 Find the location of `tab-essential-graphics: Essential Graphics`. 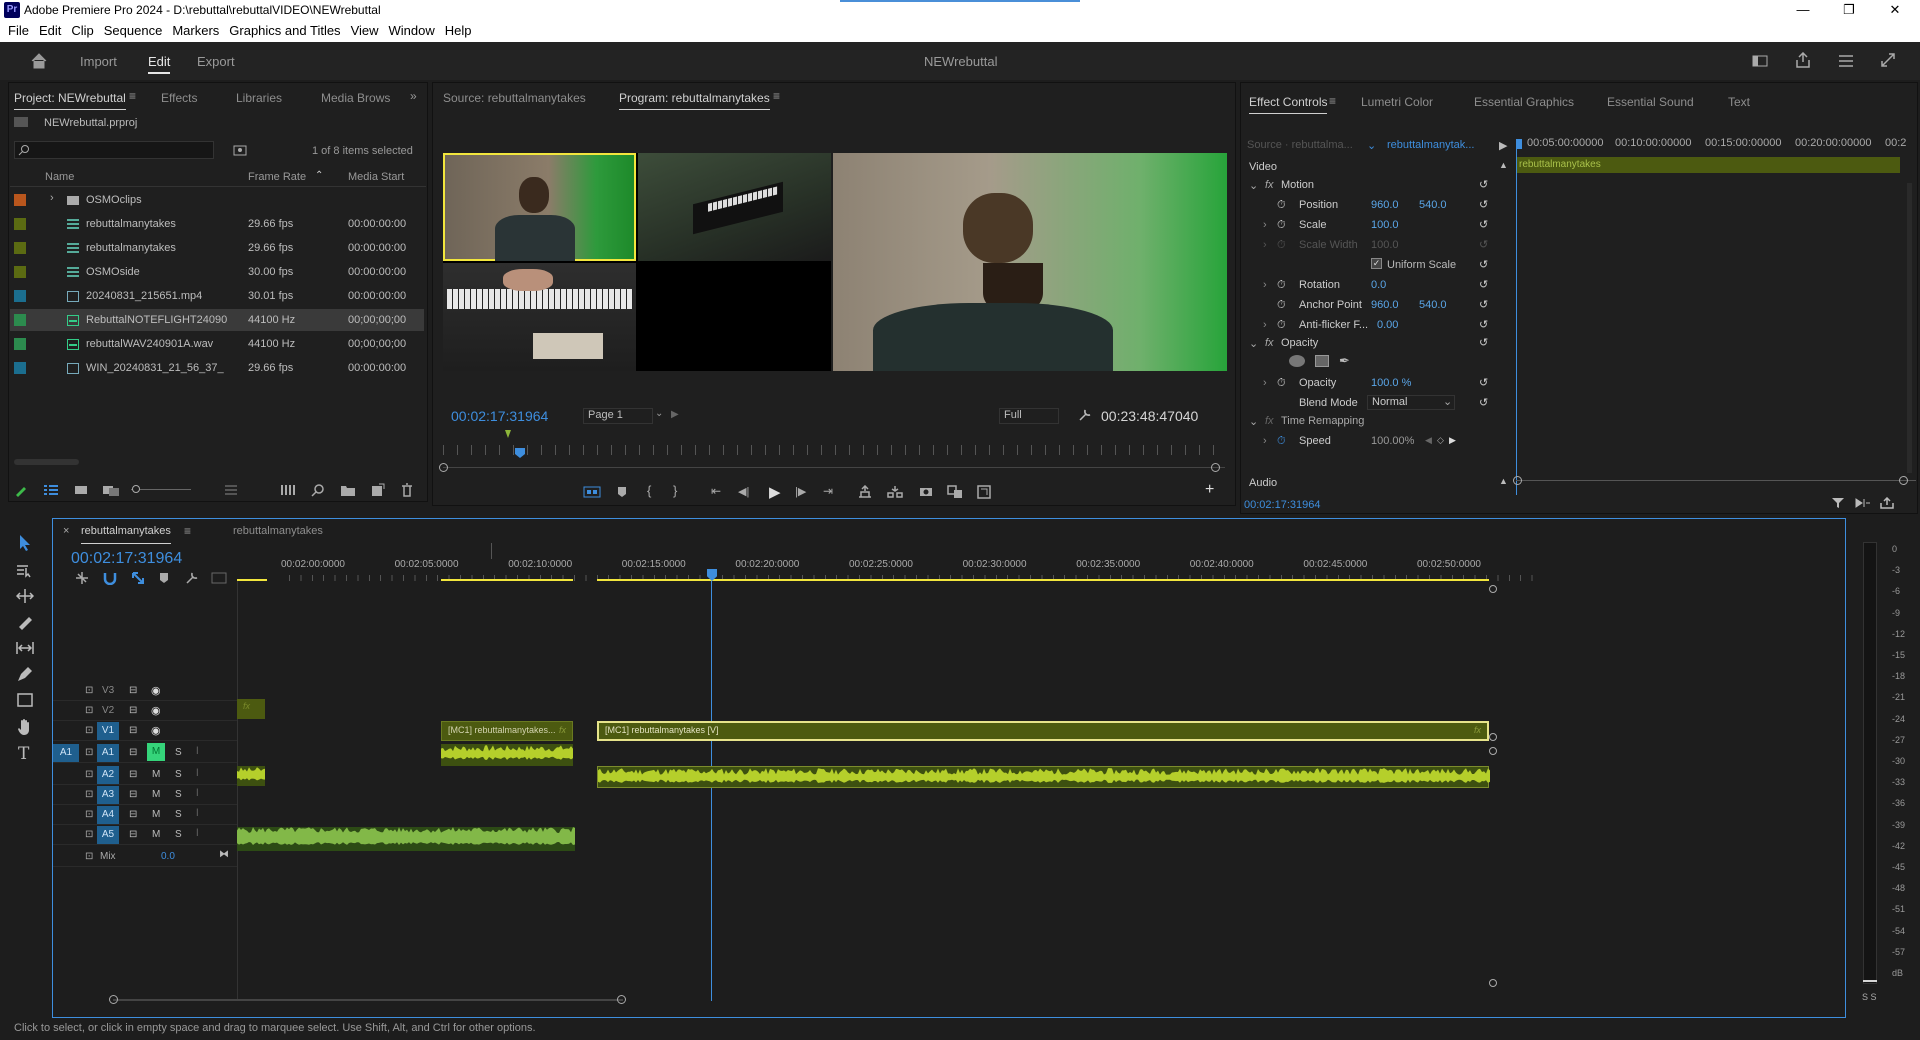

tab-essential-graphics: Essential Graphics is located at coordinates (1524, 102).